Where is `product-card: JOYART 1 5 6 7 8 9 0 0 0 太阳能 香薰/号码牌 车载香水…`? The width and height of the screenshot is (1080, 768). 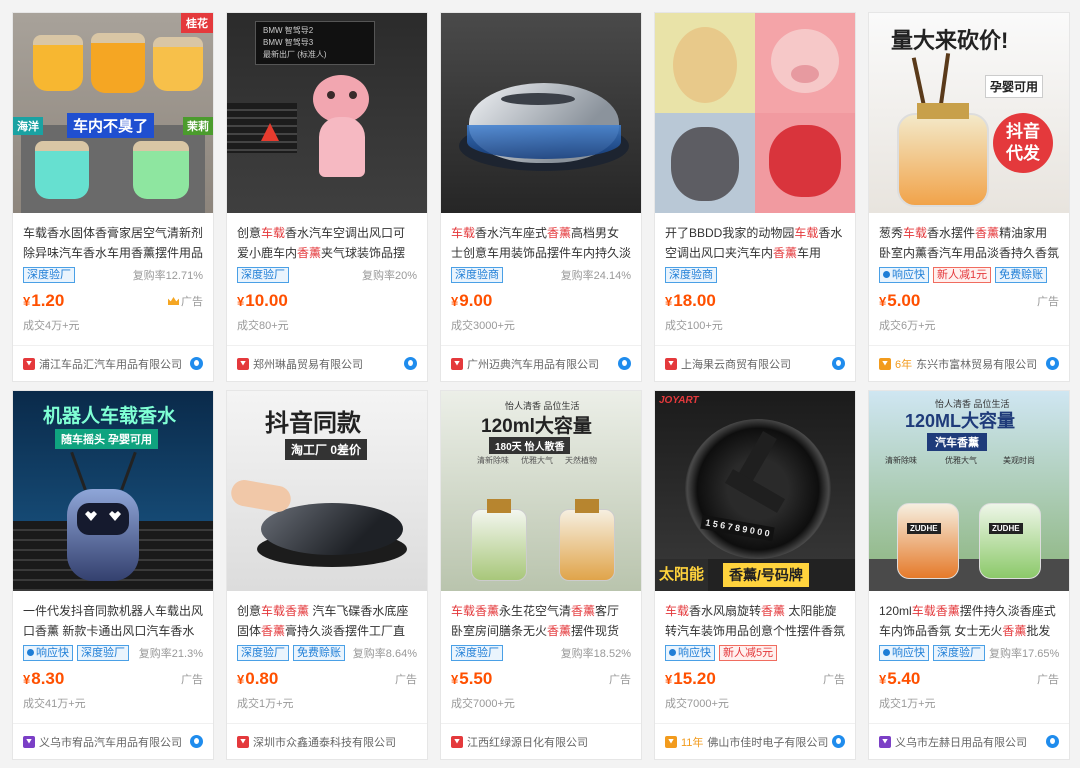 product-card: JOYART 1 5 6 7 8 9 0 0 0 太阳能 香薰/号码牌 车载香水… is located at coordinates (755, 575).